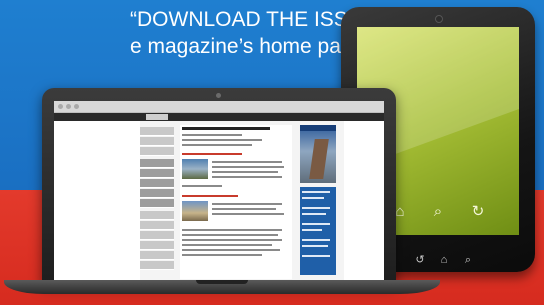  I want to click on site-left-margin, so click(97, 201).